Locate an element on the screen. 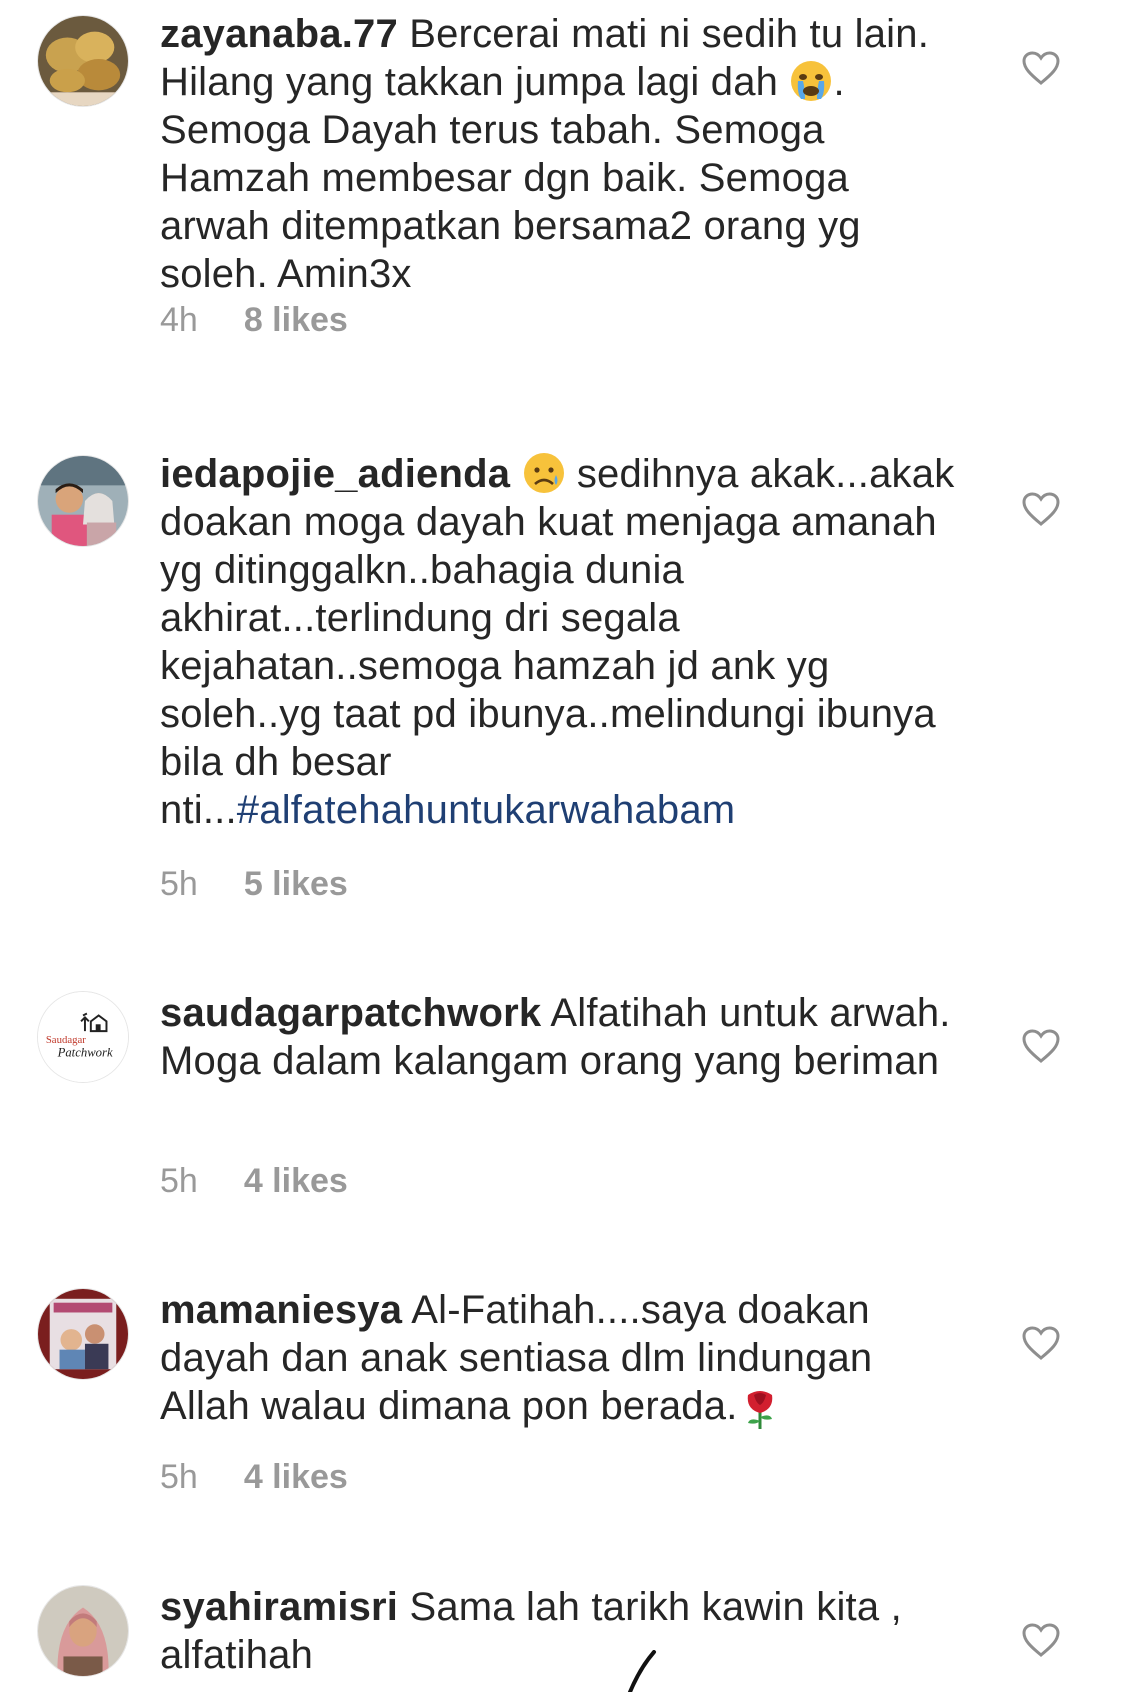 This screenshot has width=1125, height=1692. comment-username: zayanaba.77 is located at coordinates (279, 34).